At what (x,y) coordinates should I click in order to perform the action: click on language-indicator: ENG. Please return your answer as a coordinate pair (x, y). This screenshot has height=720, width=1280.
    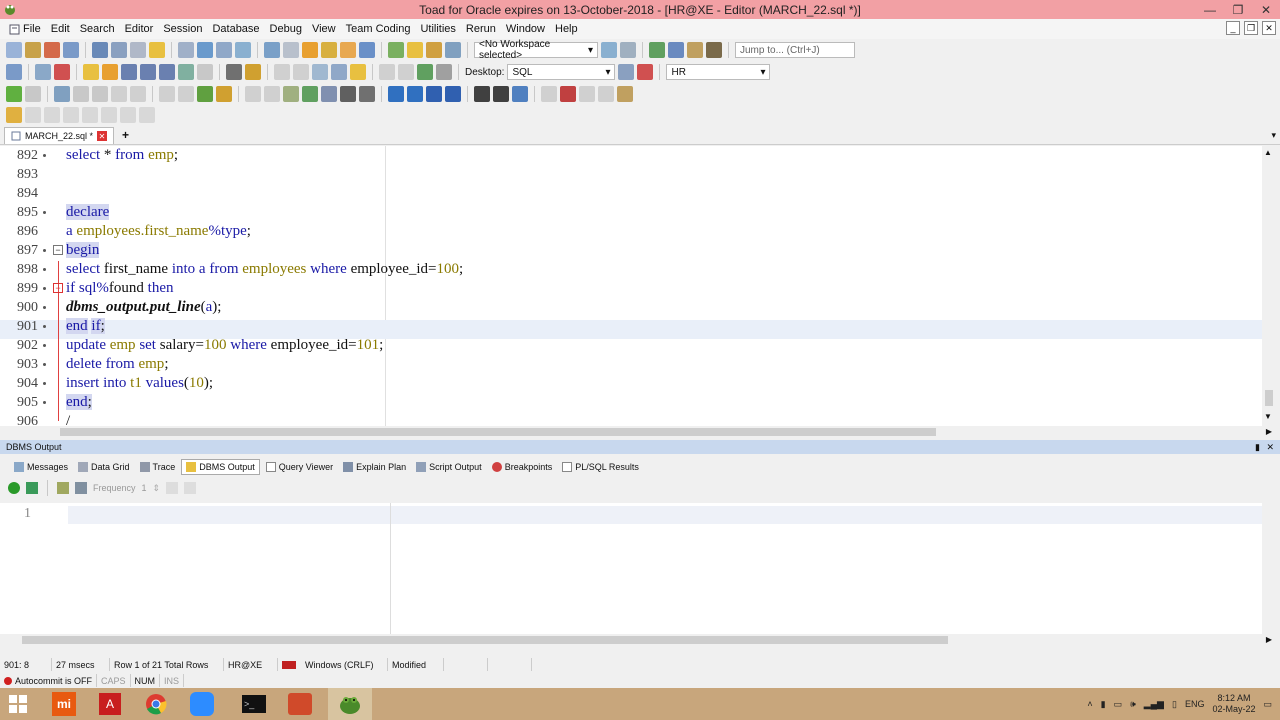
    Looking at the image, I should click on (1195, 704).